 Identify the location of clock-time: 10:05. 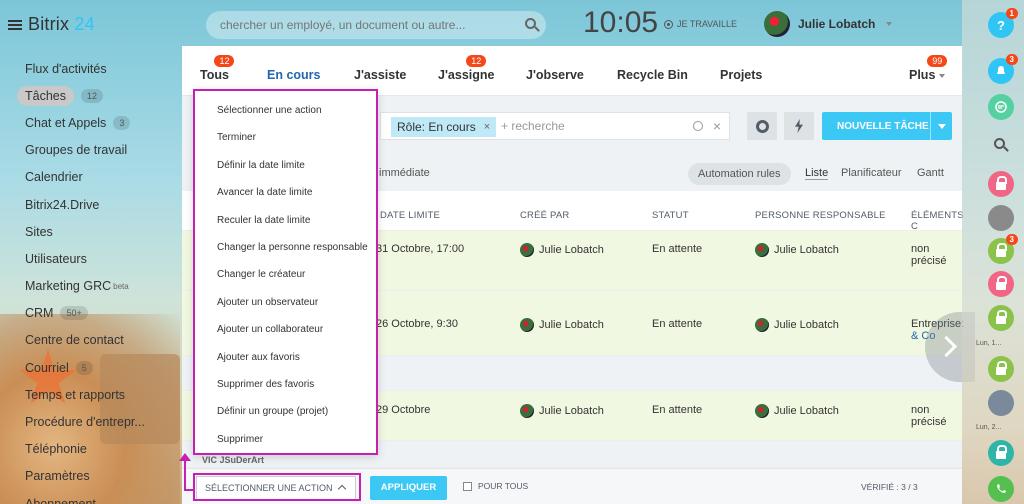
(620, 23).